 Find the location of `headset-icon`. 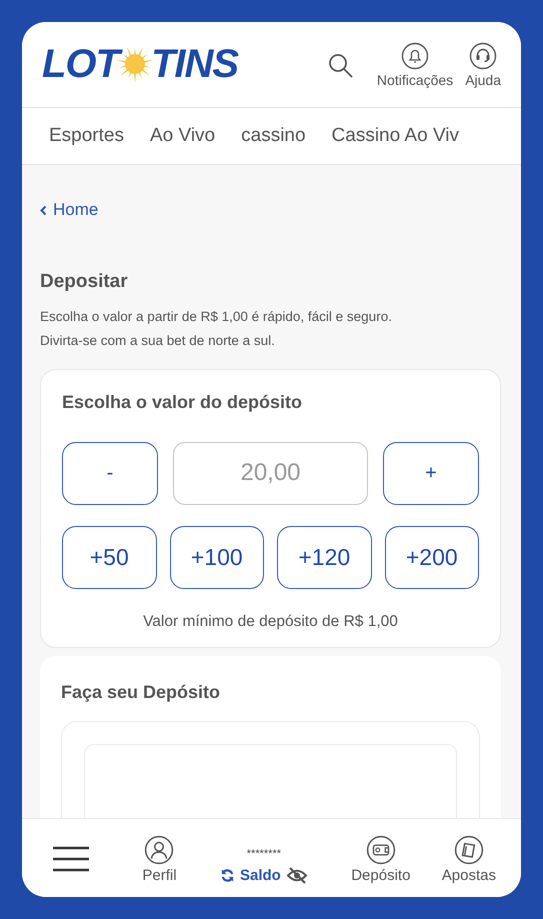

headset-icon is located at coordinates (483, 56).